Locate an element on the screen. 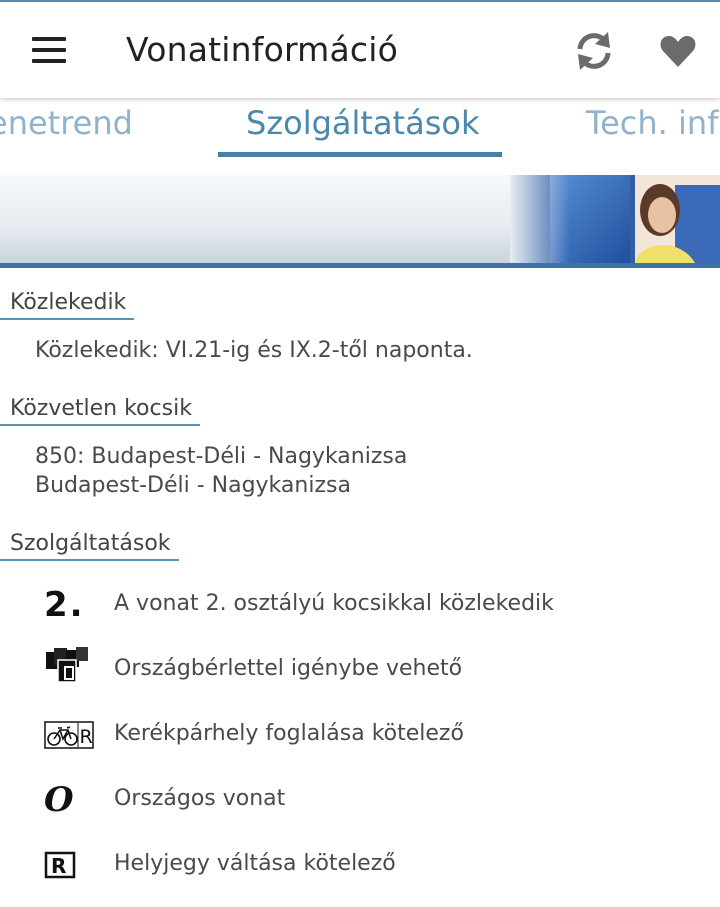 This screenshot has width=720, height=907. banner-divider is located at coordinates (360, 265).